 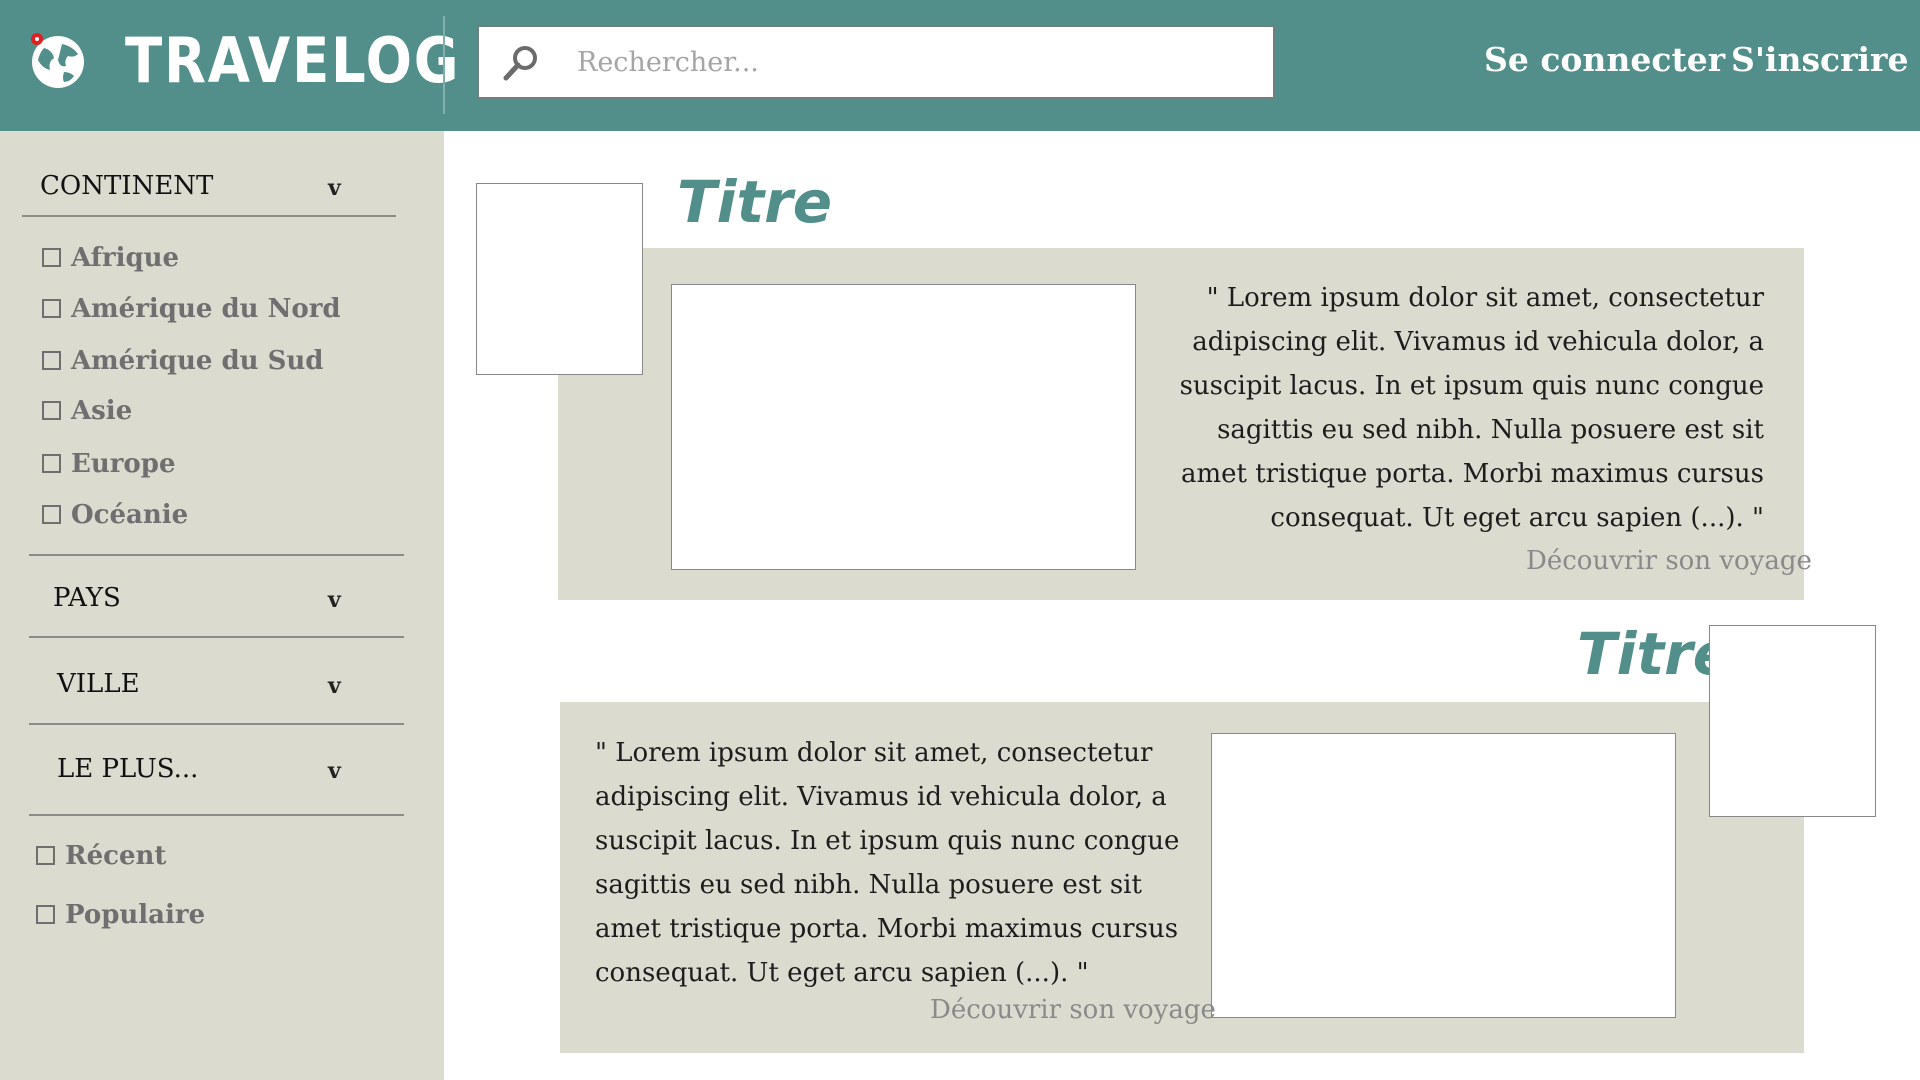 I want to click on card-title: Titre, so click(x=754, y=202).